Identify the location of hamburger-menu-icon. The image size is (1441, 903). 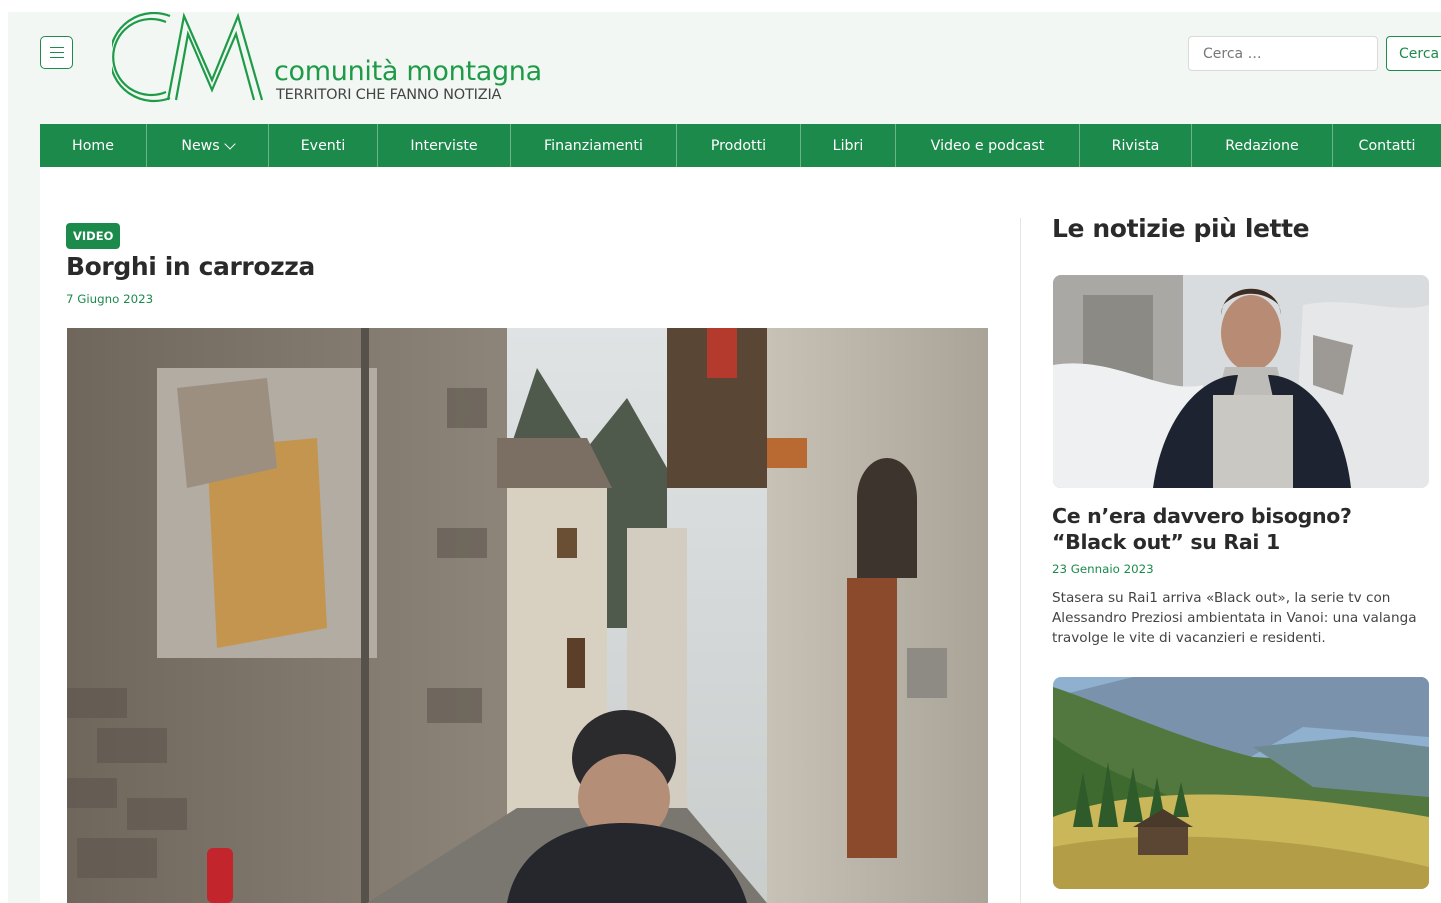
(57, 52).